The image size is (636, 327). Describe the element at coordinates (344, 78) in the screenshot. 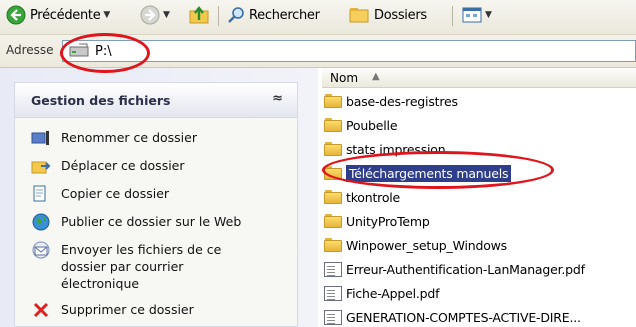

I see `column-name-label: Nom` at that location.